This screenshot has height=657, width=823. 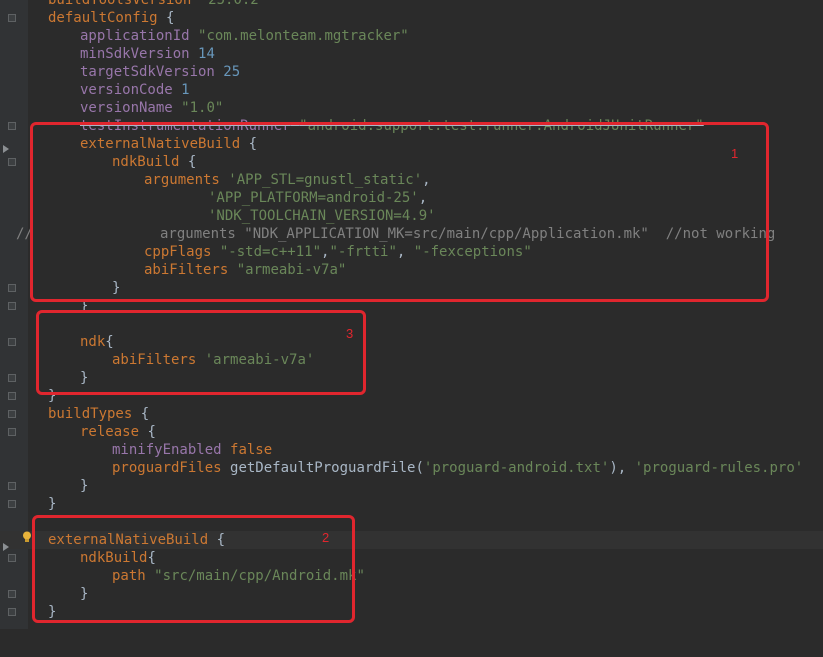 What do you see at coordinates (126, 108) in the screenshot?
I see `code-token: versionName` at bounding box center [126, 108].